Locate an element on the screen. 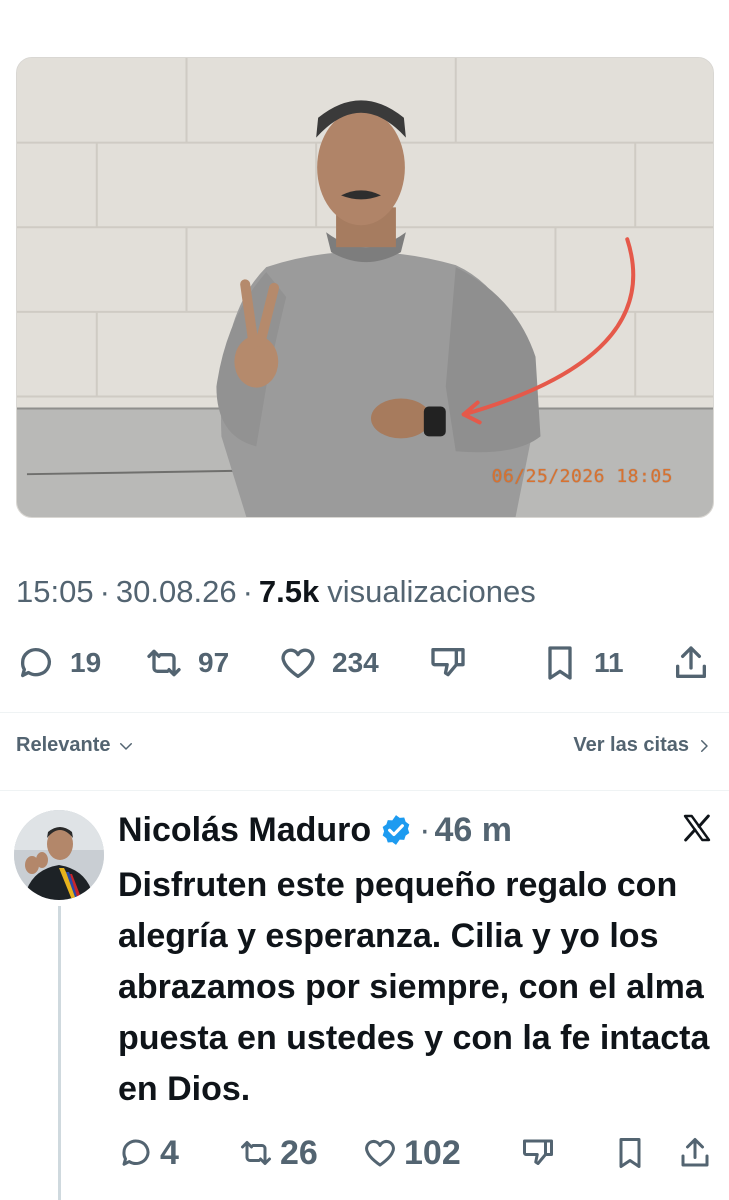 The image size is (729, 1200). avatar is located at coordinates (59, 855).